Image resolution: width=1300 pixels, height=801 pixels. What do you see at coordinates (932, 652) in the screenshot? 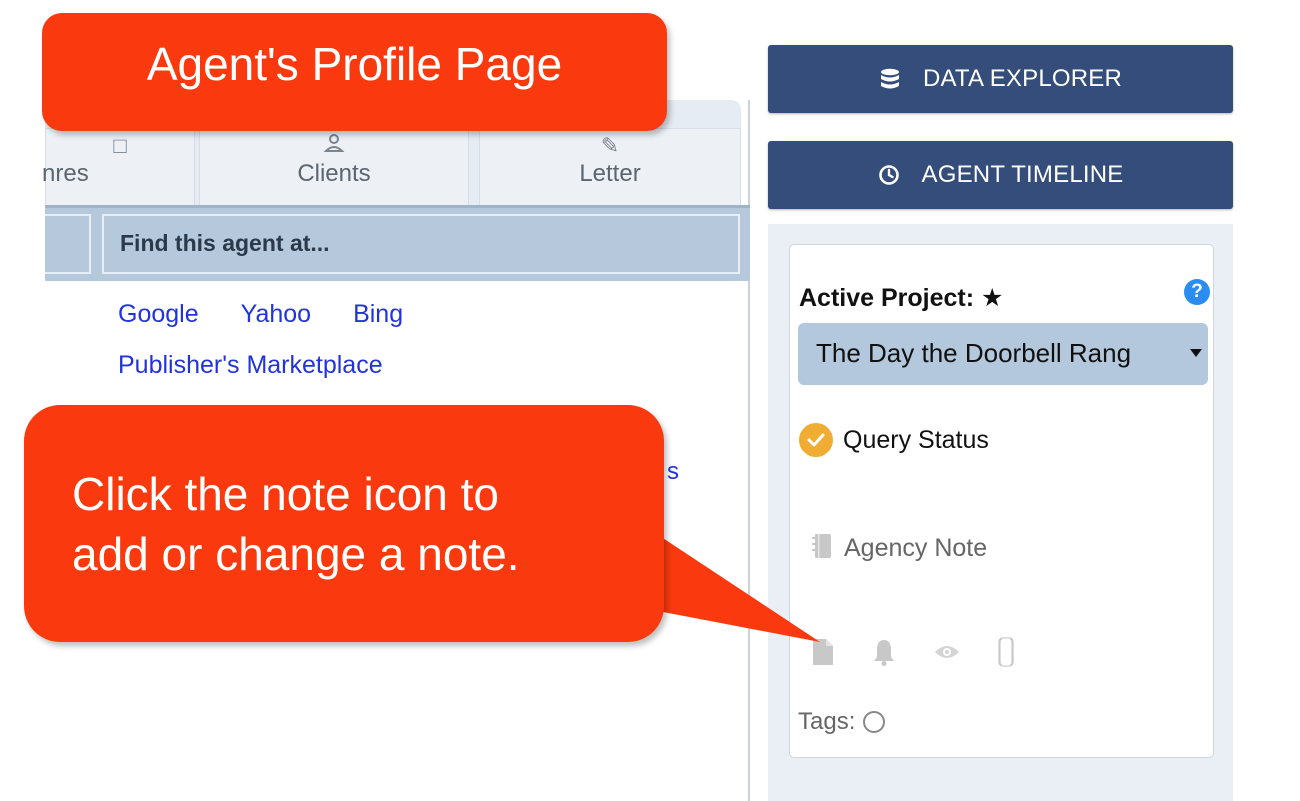
I see `agent-action-icons` at bounding box center [932, 652].